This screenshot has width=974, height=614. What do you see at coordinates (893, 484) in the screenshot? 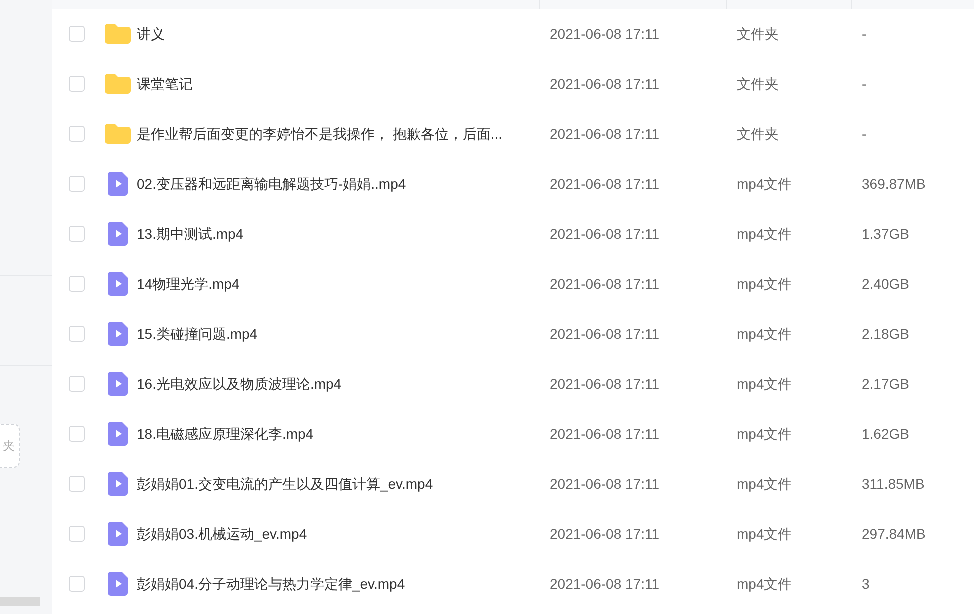
I see `file-size: 311.85MB` at bounding box center [893, 484].